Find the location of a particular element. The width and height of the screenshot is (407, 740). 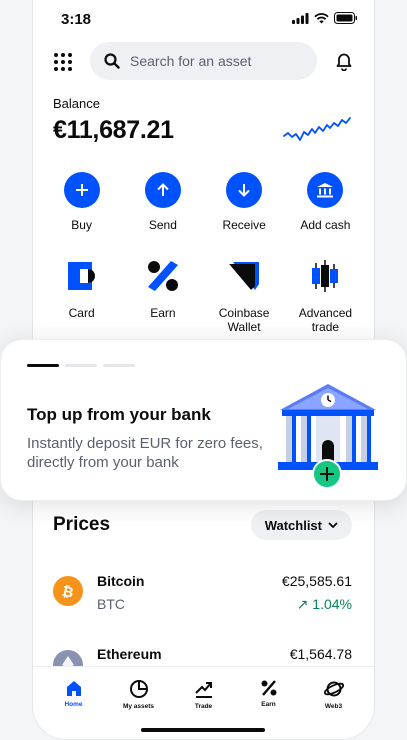

balance-sparkline is located at coordinates (317, 130).